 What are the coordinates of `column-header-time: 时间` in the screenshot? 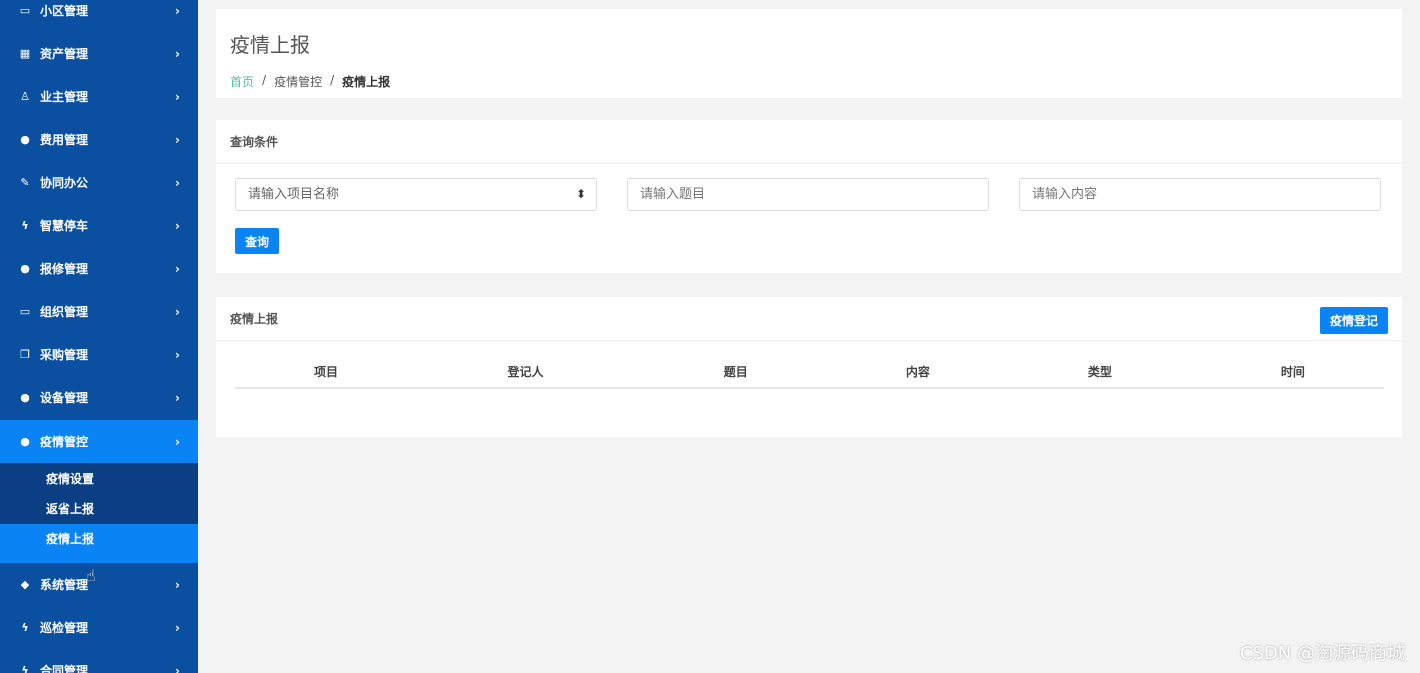 It's located at (1292, 372).